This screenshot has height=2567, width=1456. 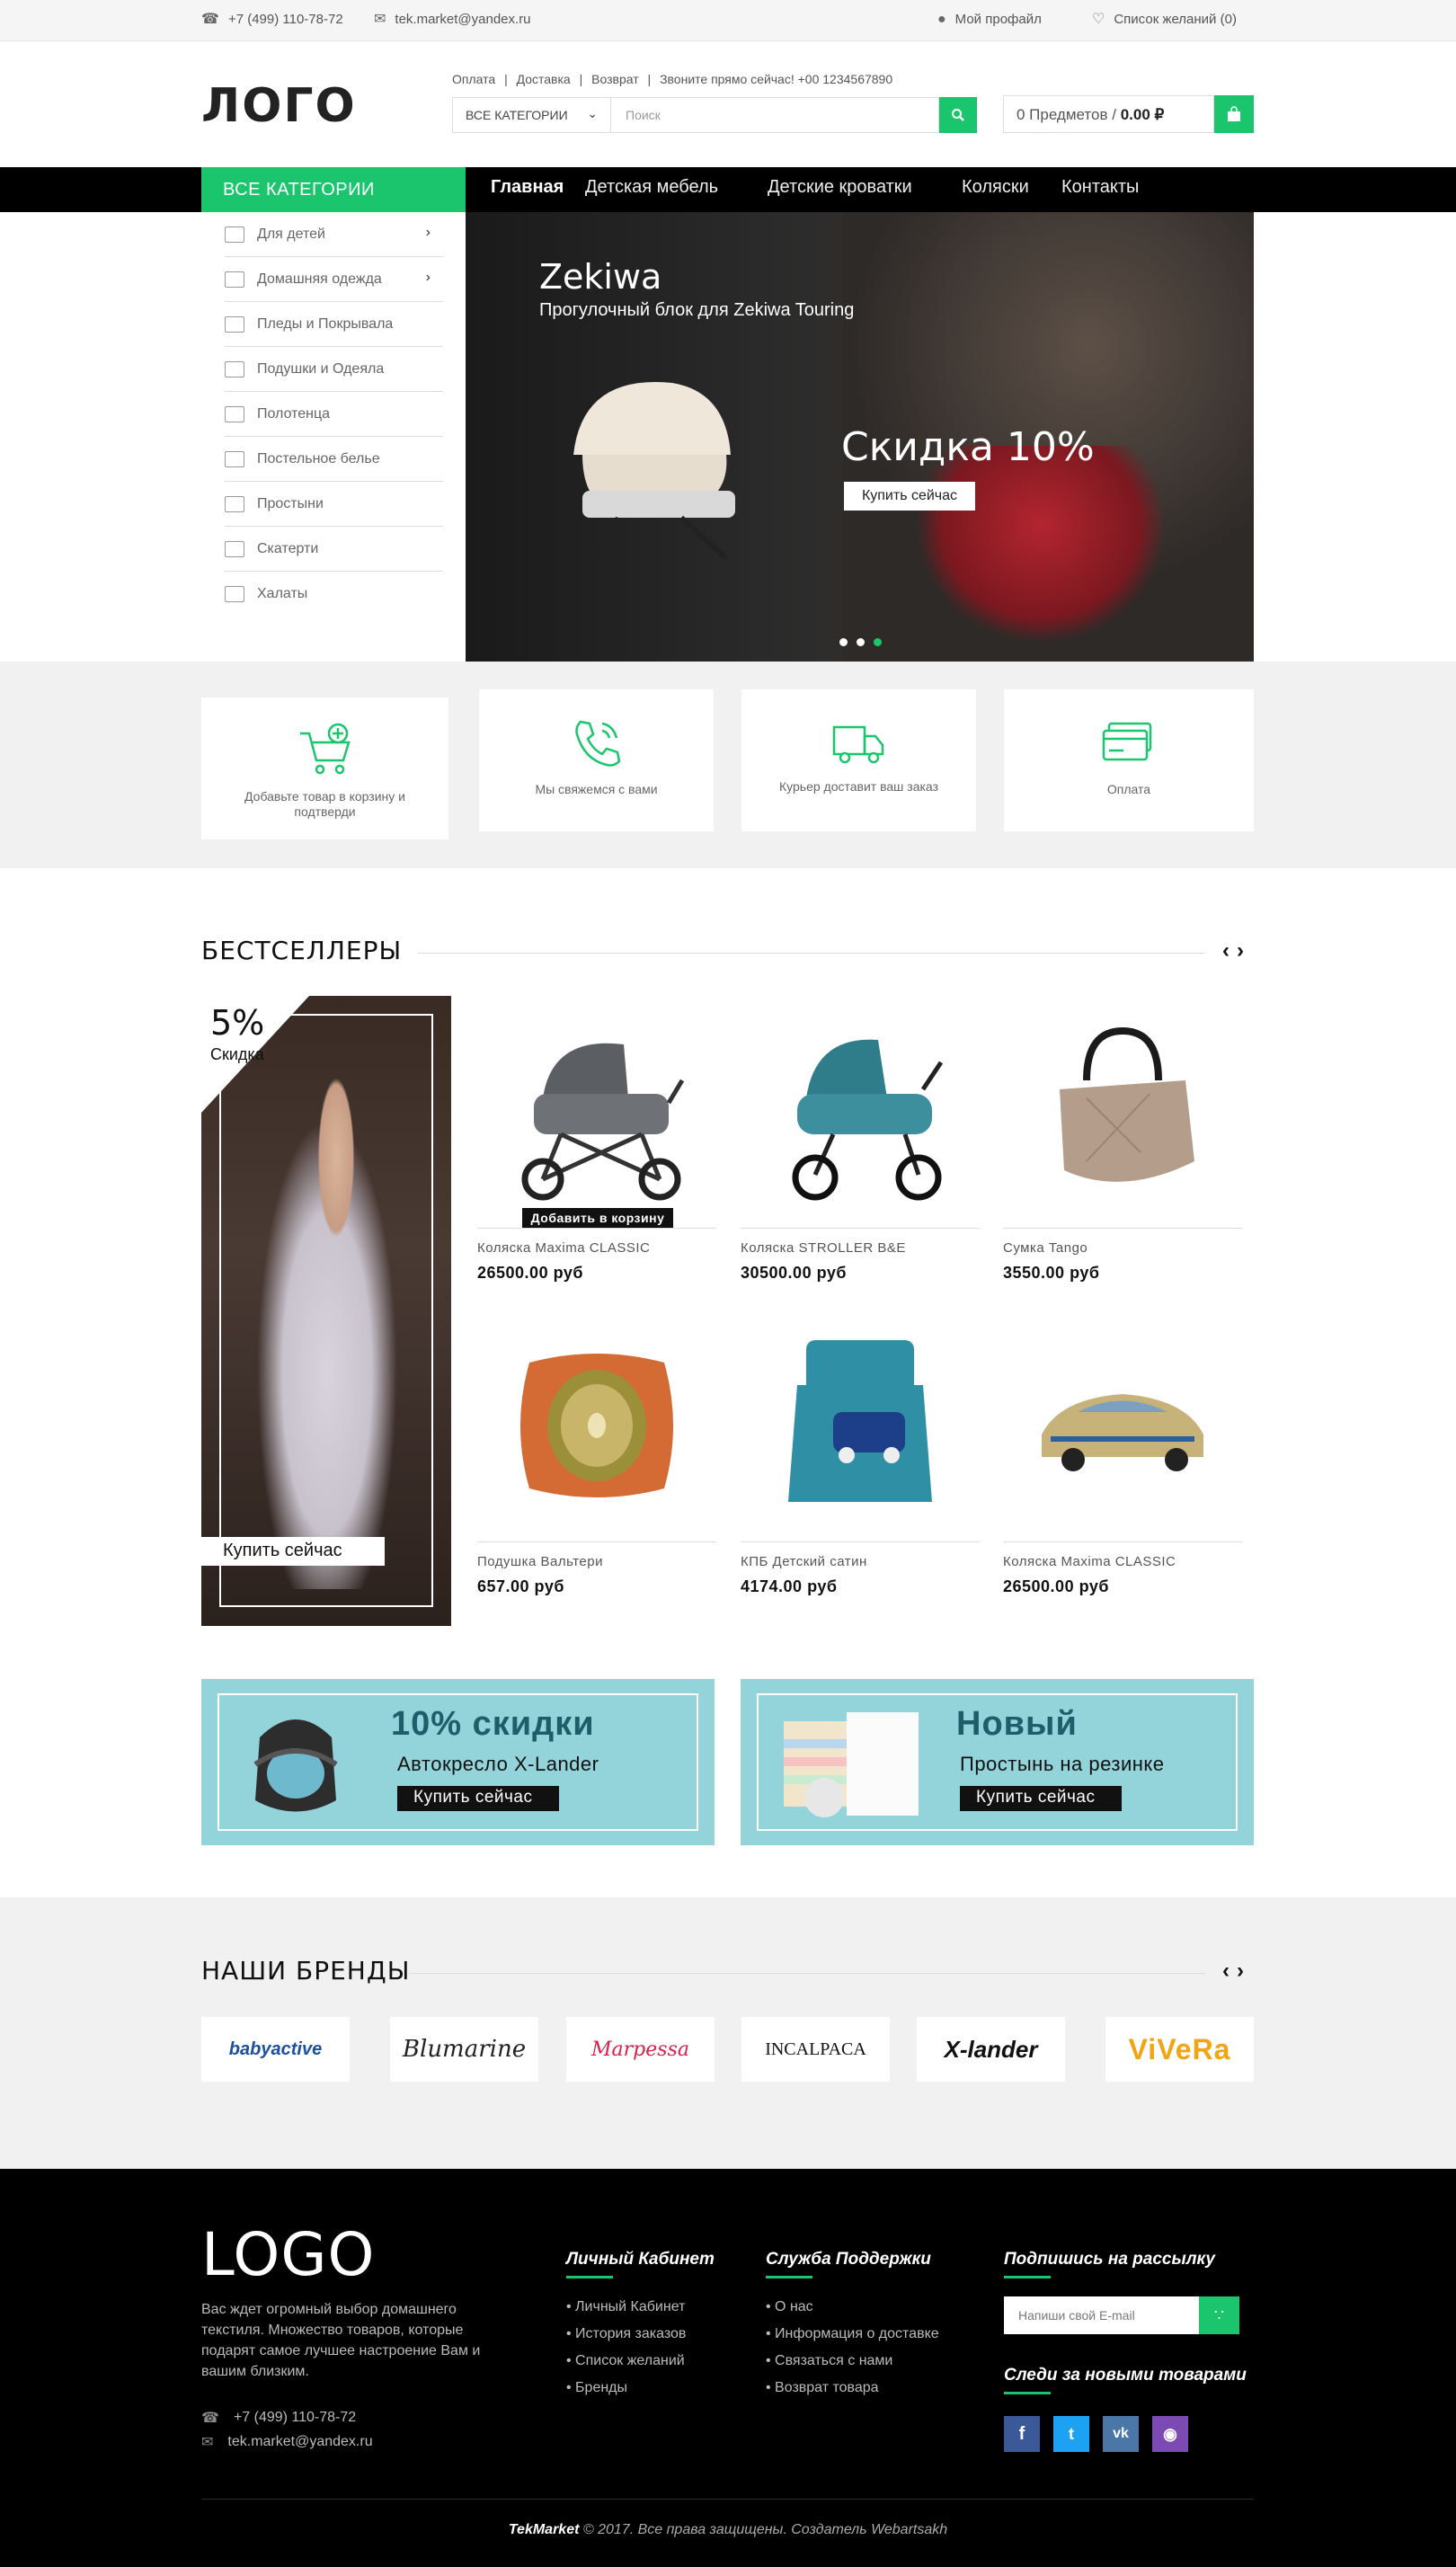 I want to click on nav-kids-furniture: Детская мебель, so click(x=651, y=187).